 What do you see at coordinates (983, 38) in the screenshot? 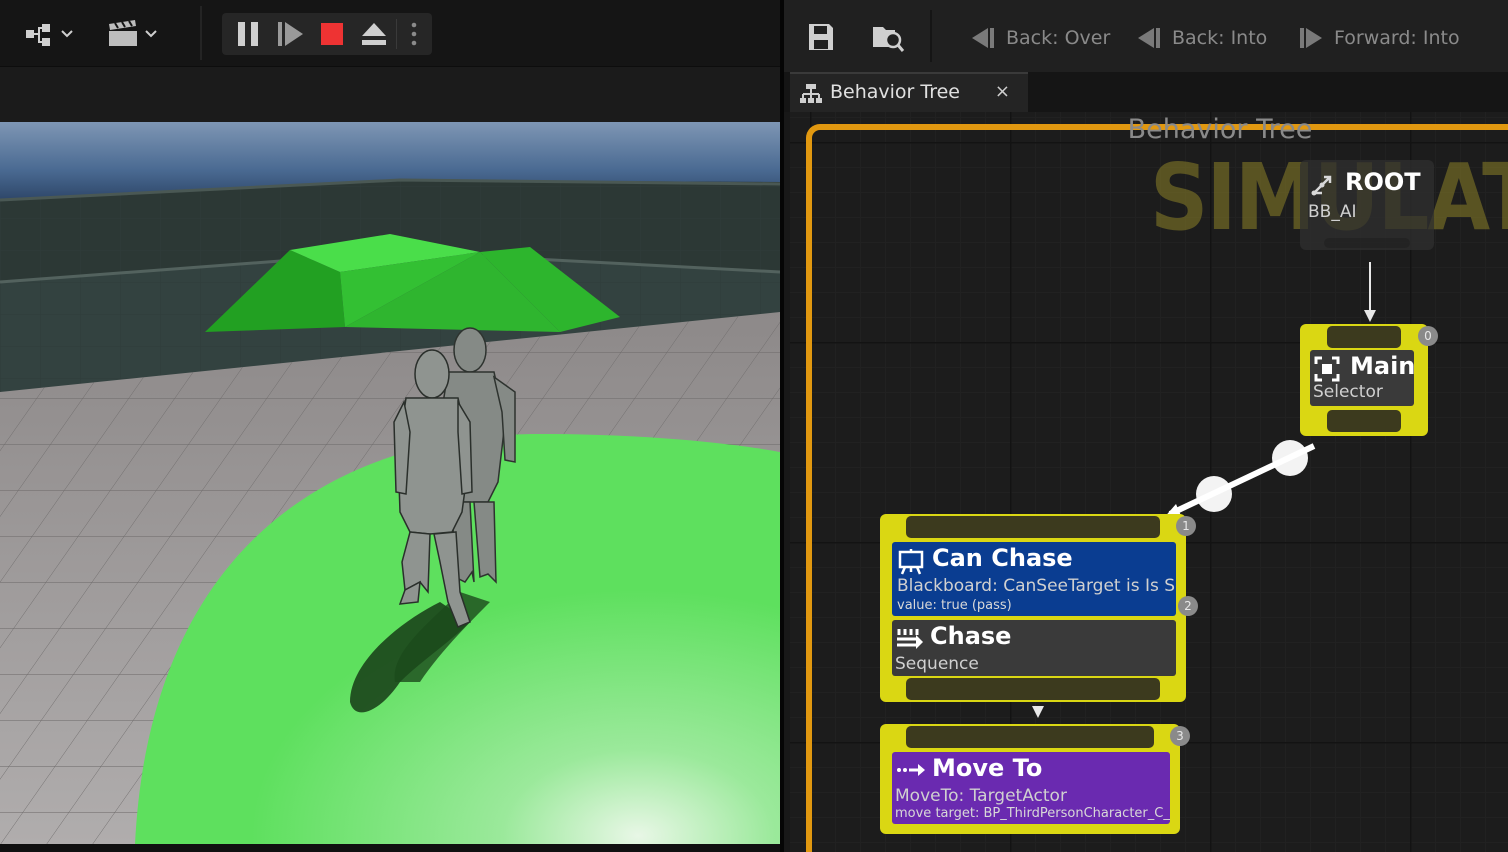
I see `back-over-icon` at bounding box center [983, 38].